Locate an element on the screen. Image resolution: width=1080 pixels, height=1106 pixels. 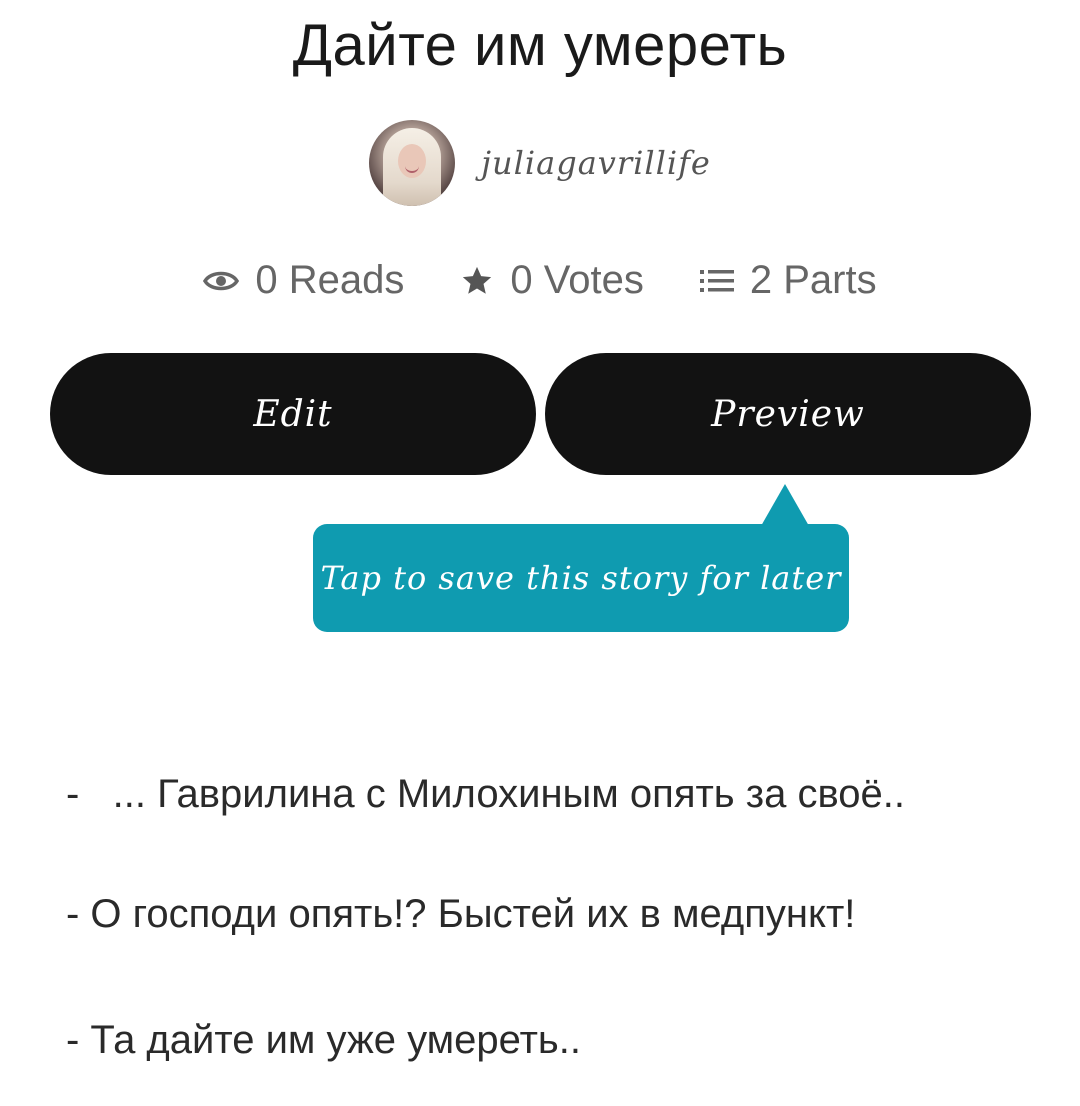
star-icon is located at coordinates (477, 280).